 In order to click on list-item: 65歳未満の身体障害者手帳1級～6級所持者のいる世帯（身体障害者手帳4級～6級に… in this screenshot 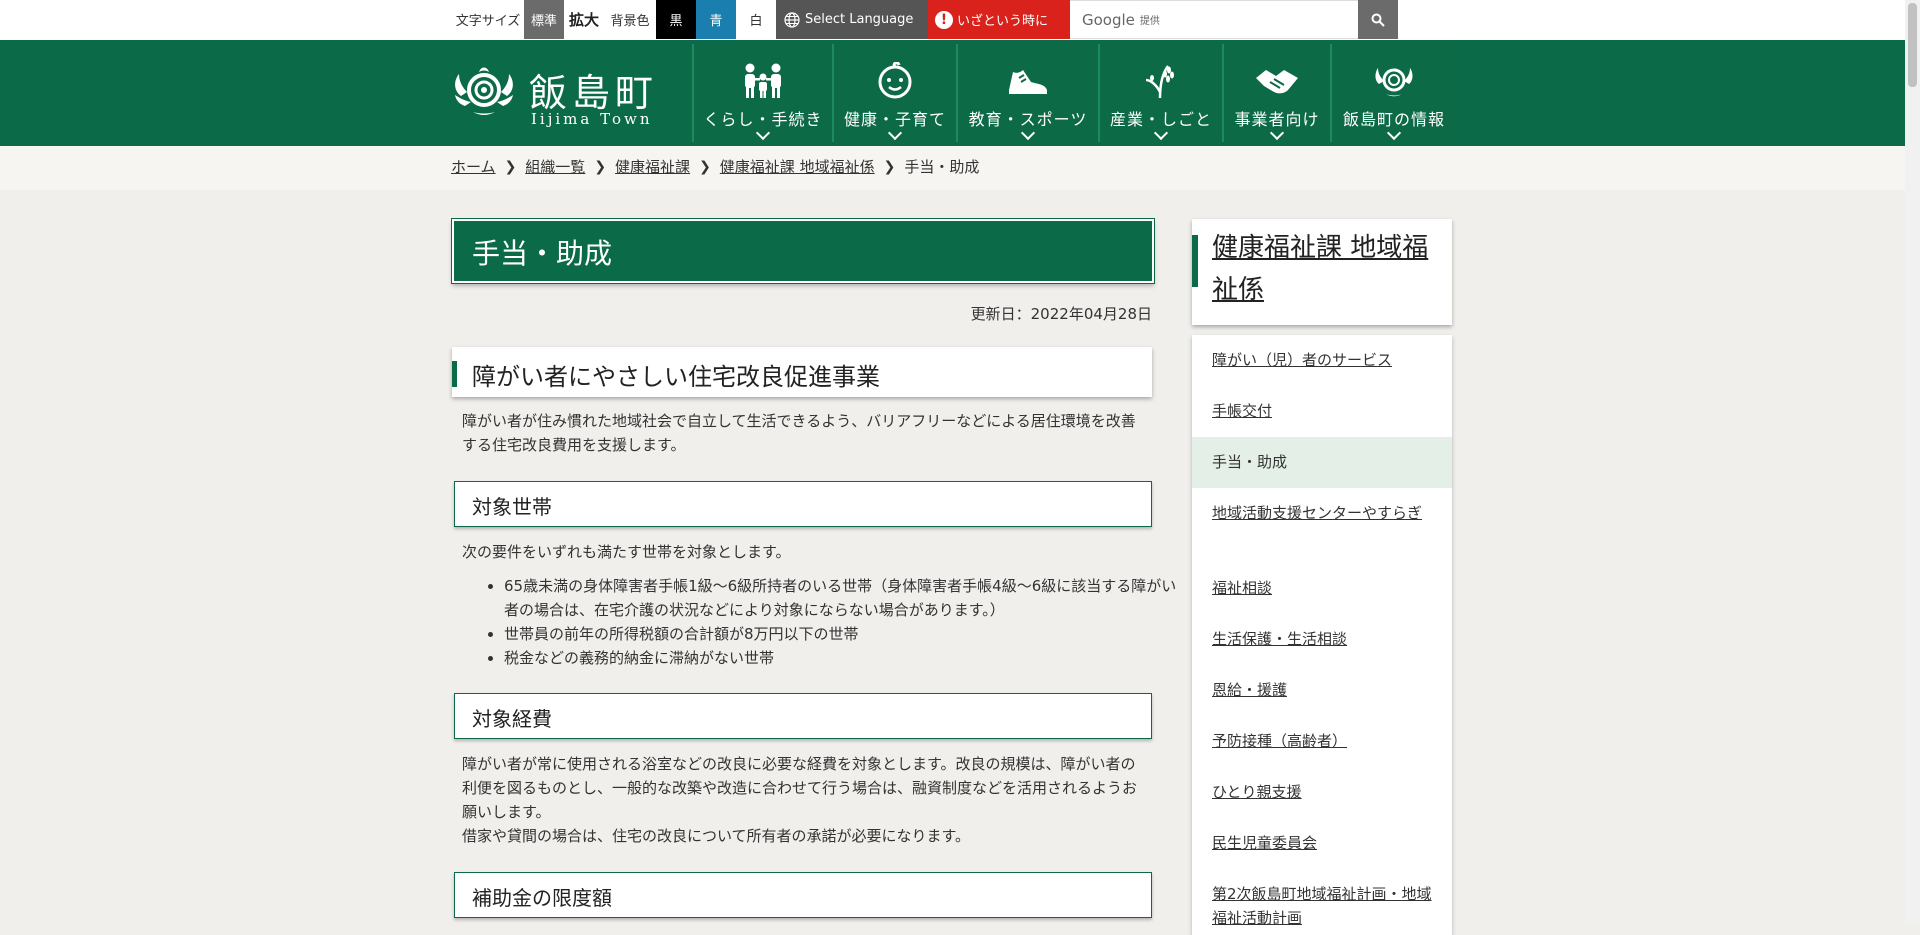, I will do `click(849, 598)`.